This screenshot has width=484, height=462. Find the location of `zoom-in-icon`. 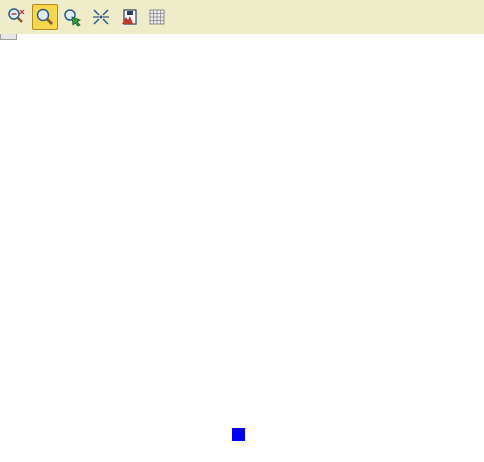

zoom-in-icon is located at coordinates (44, 16).